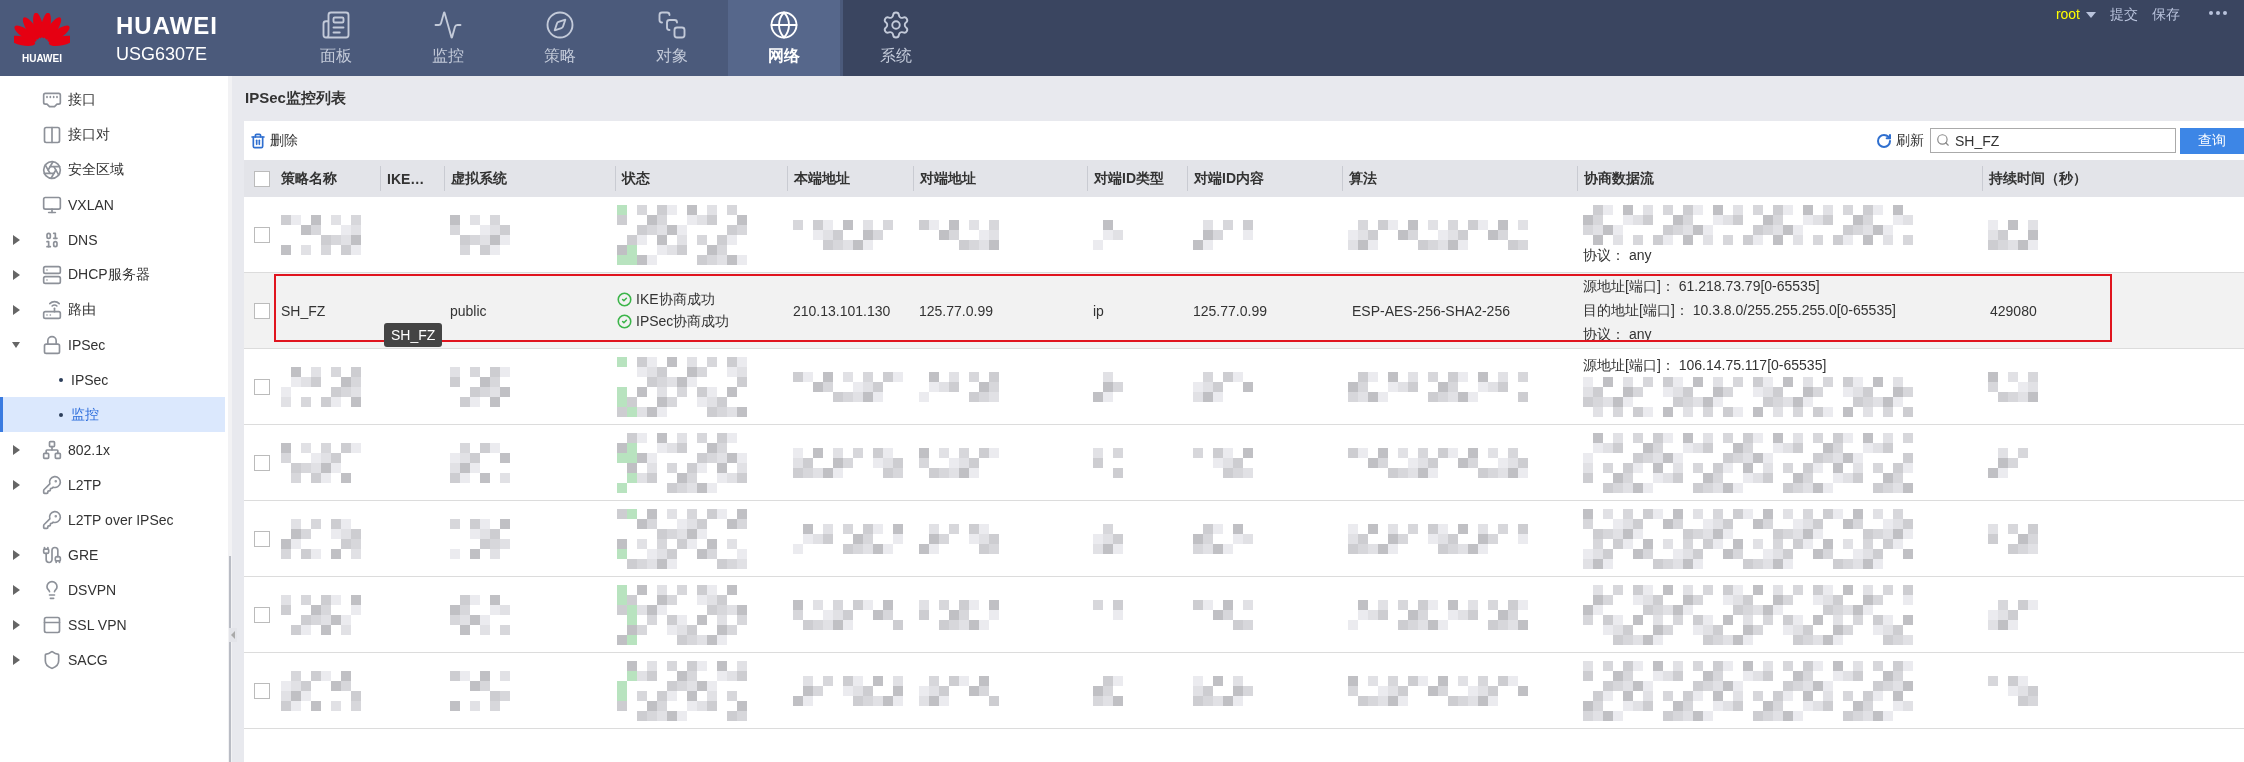  What do you see at coordinates (309, 178) in the screenshot?
I see `column-header: 策略名称` at bounding box center [309, 178].